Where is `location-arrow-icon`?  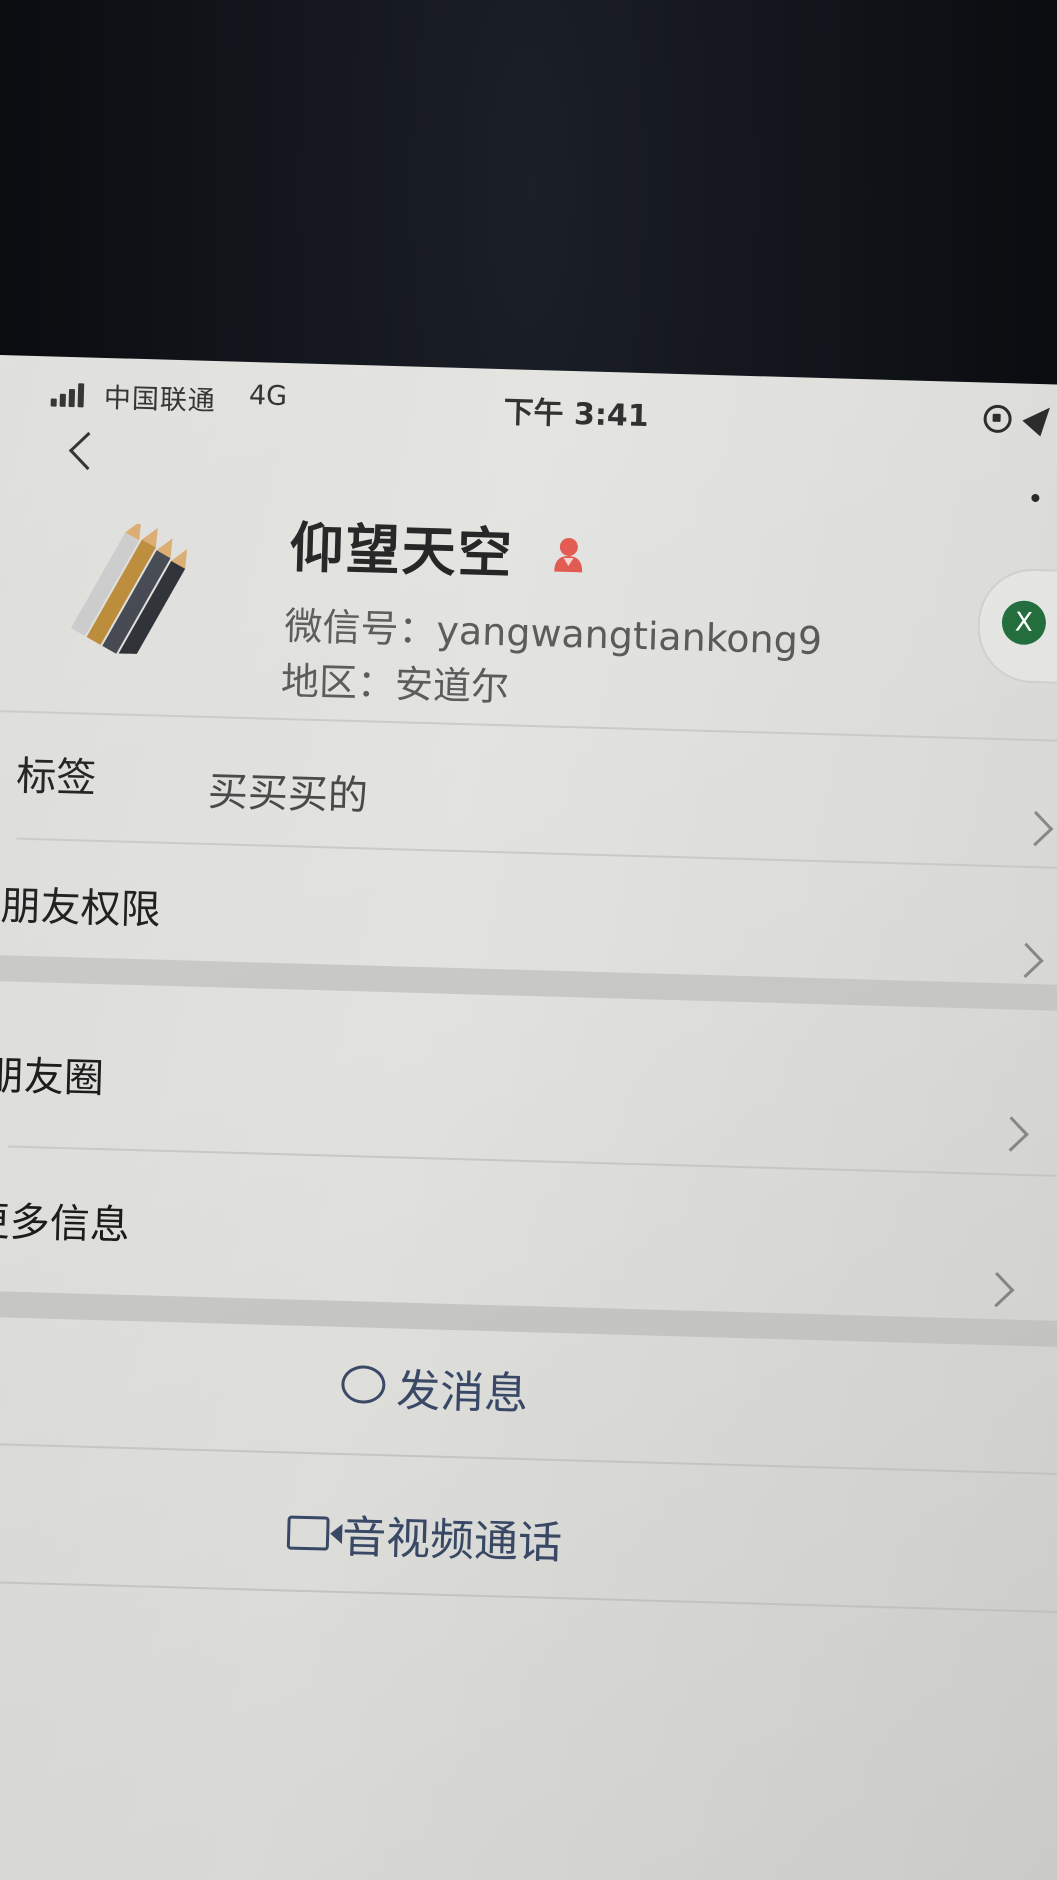
location-arrow-icon is located at coordinates (1039, 418).